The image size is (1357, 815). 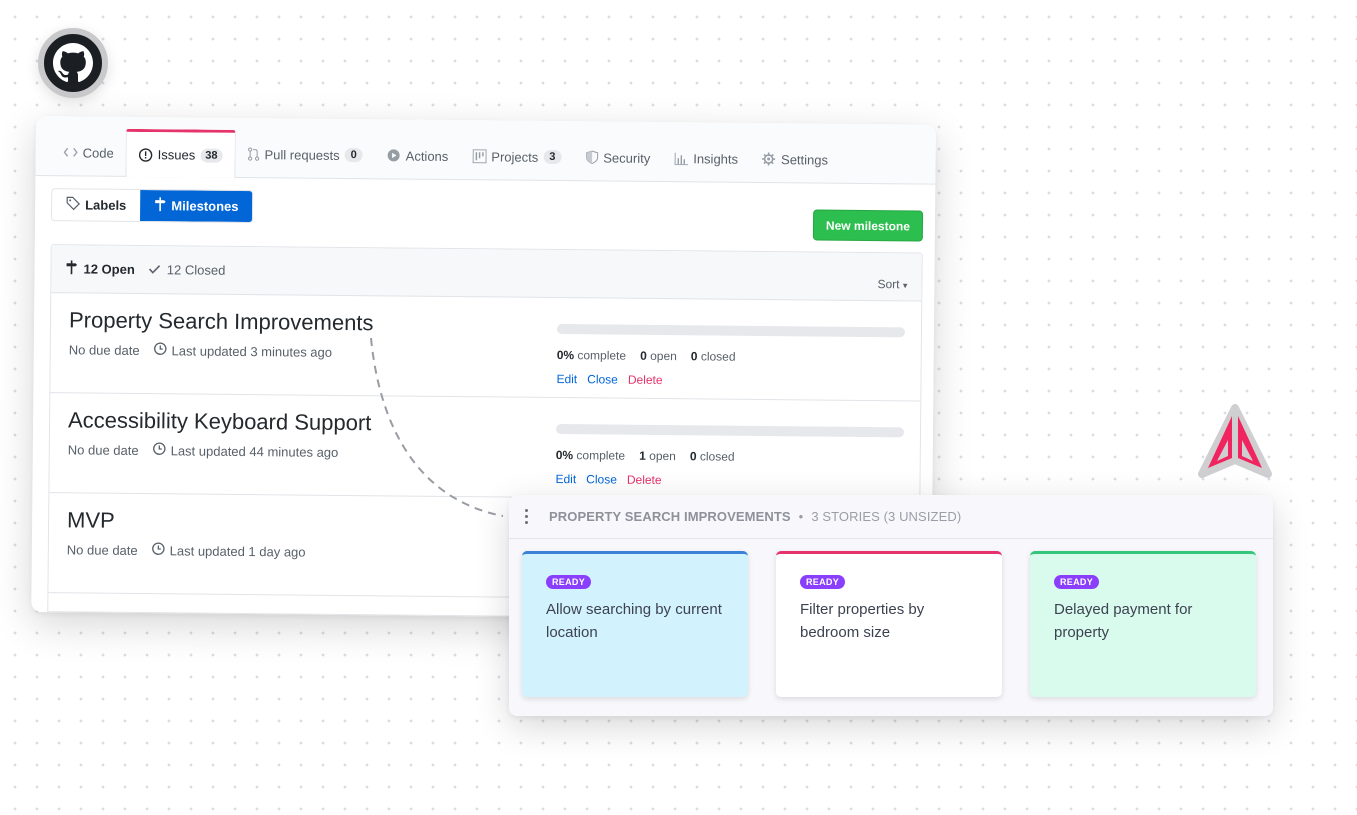 I want to click on open-count: 12 Open, so click(x=109, y=269).